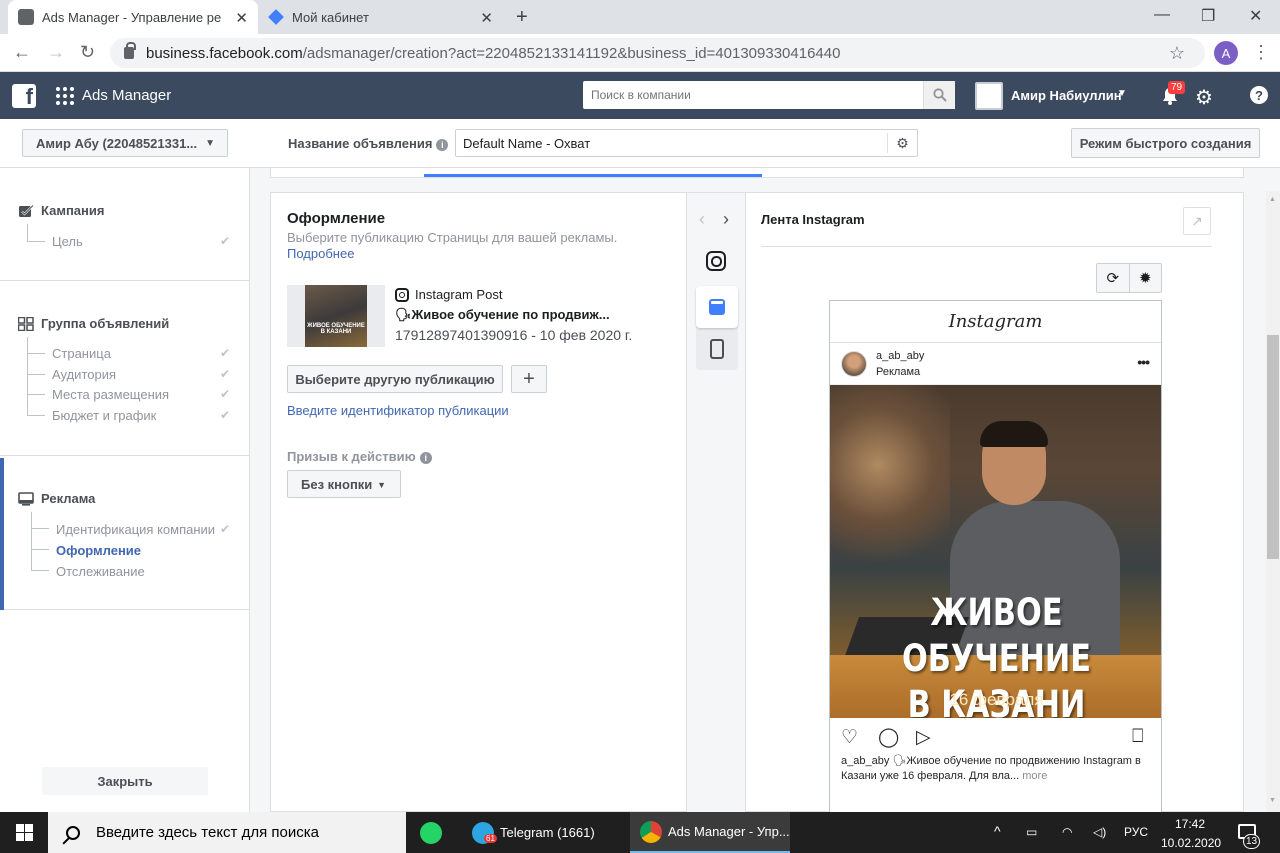 This screenshot has width=1280, height=853. I want to click on image-headline-line1: ЖИВОЕ ОБУЧЕНИЕ, so click(996, 635).